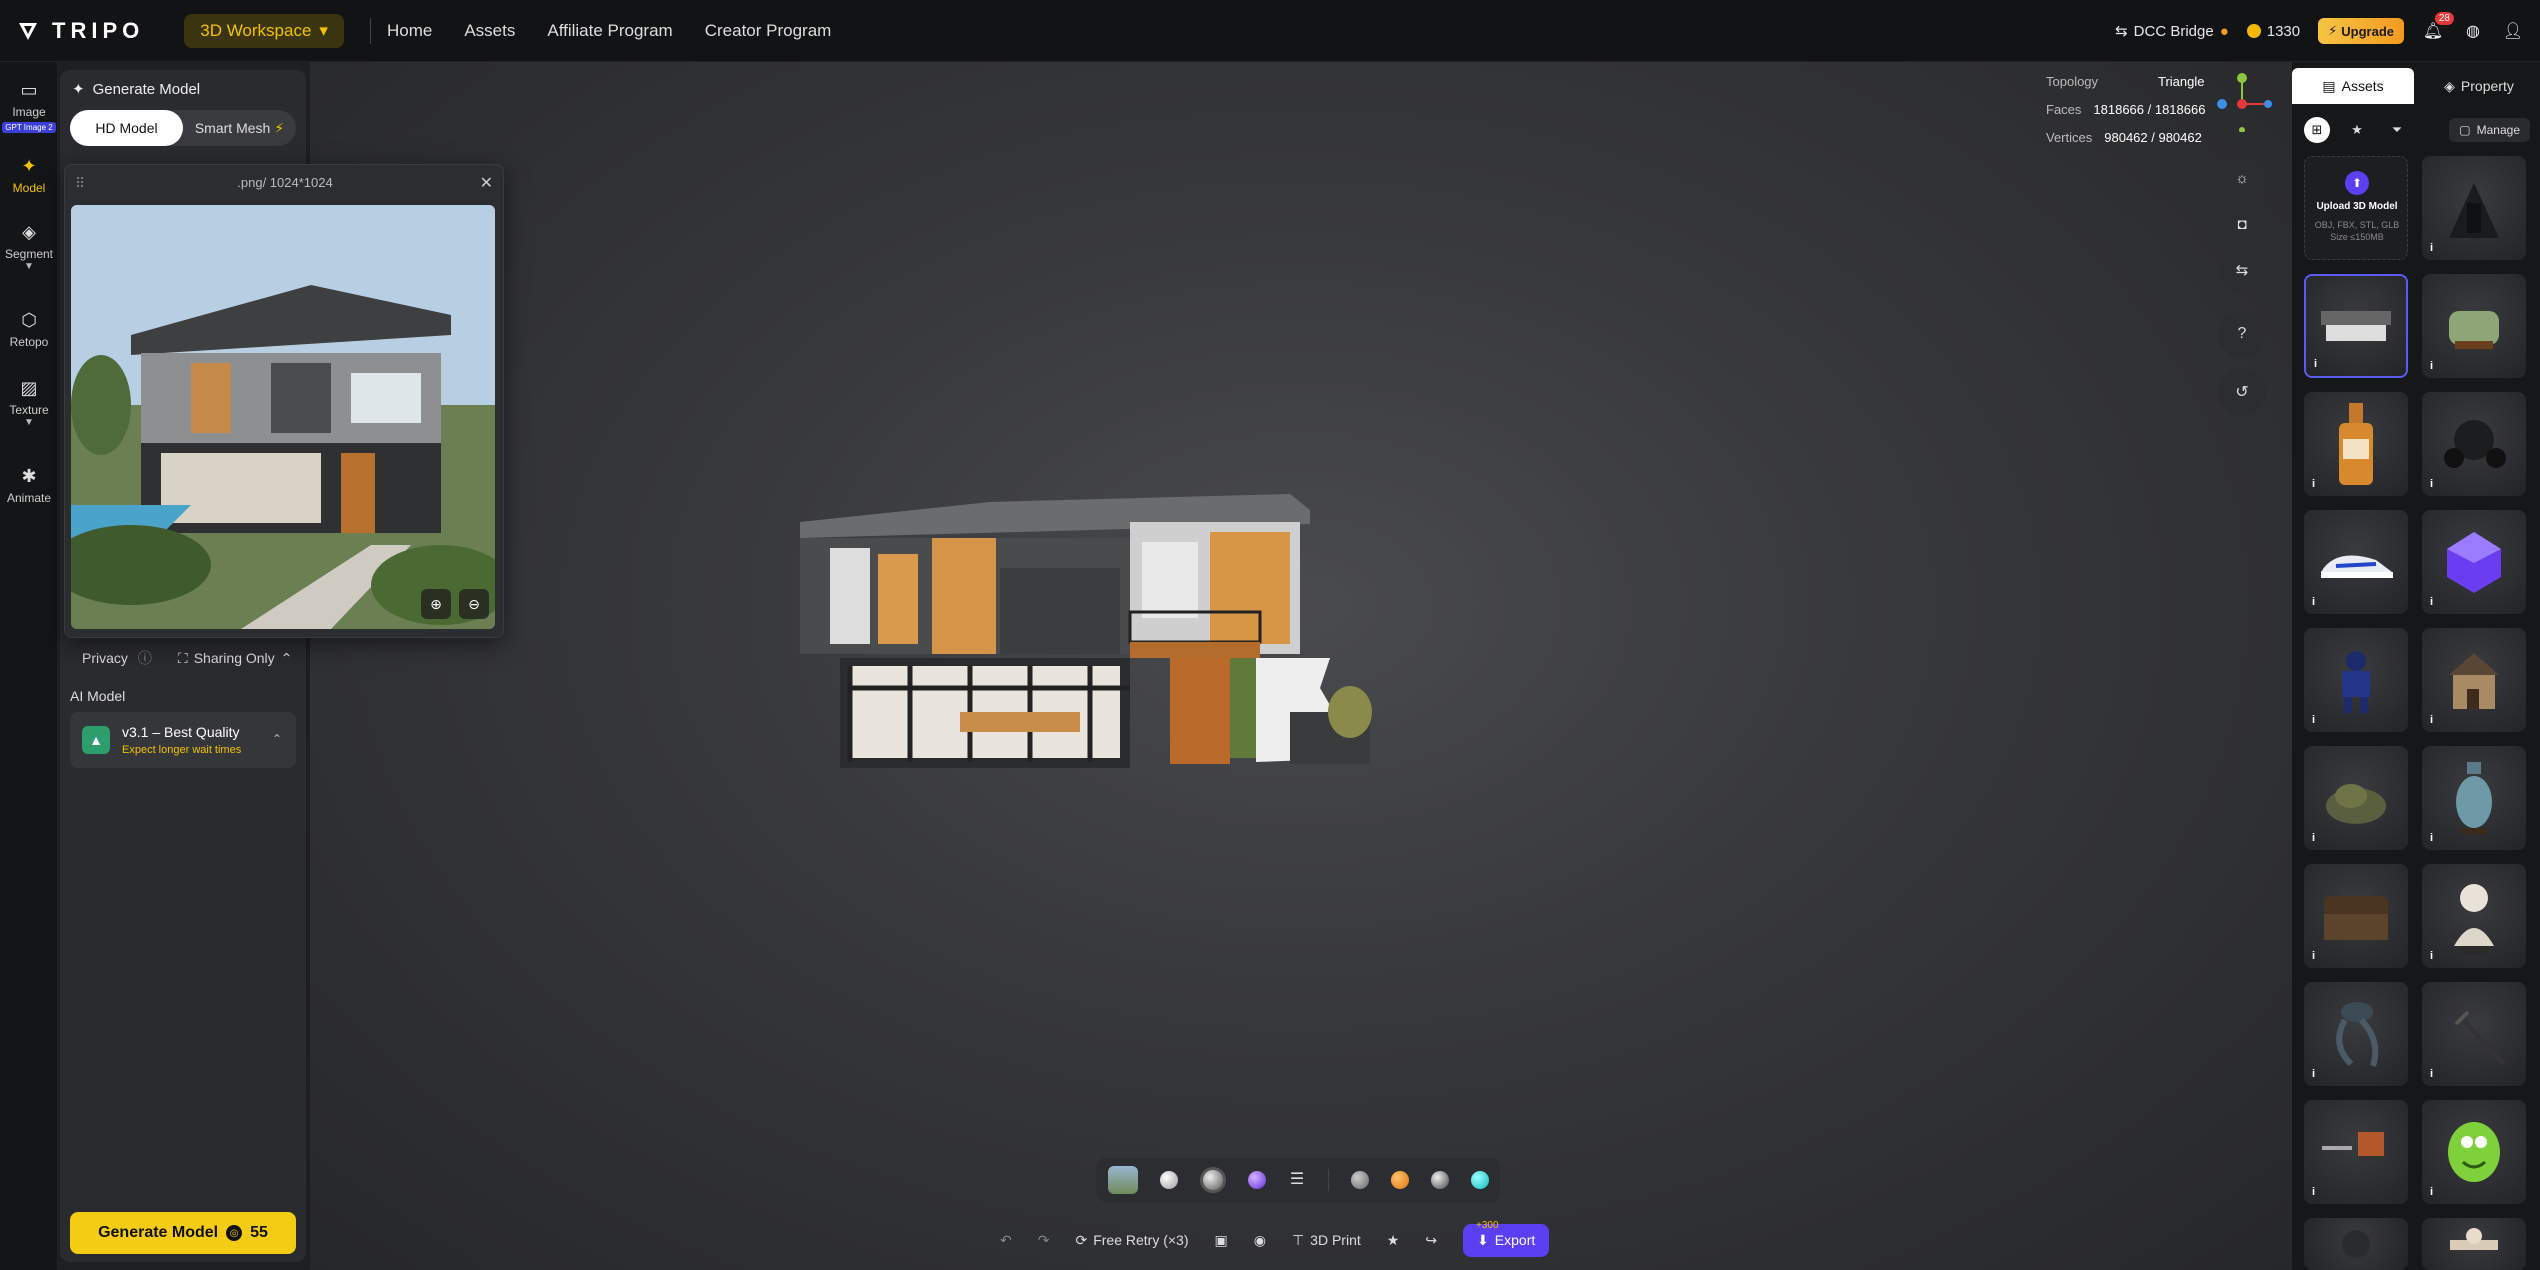 The width and height of the screenshot is (2540, 1270). Describe the element at coordinates (183, 1233) in the screenshot. I see `generate-model-button: Generate Model ◎ 55` at that location.